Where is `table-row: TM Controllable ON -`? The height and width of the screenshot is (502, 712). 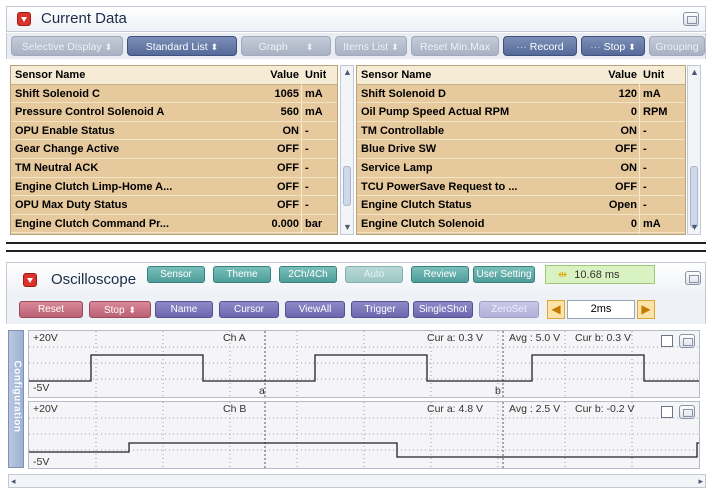
table-row: TM Controllable ON - is located at coordinates (521, 131).